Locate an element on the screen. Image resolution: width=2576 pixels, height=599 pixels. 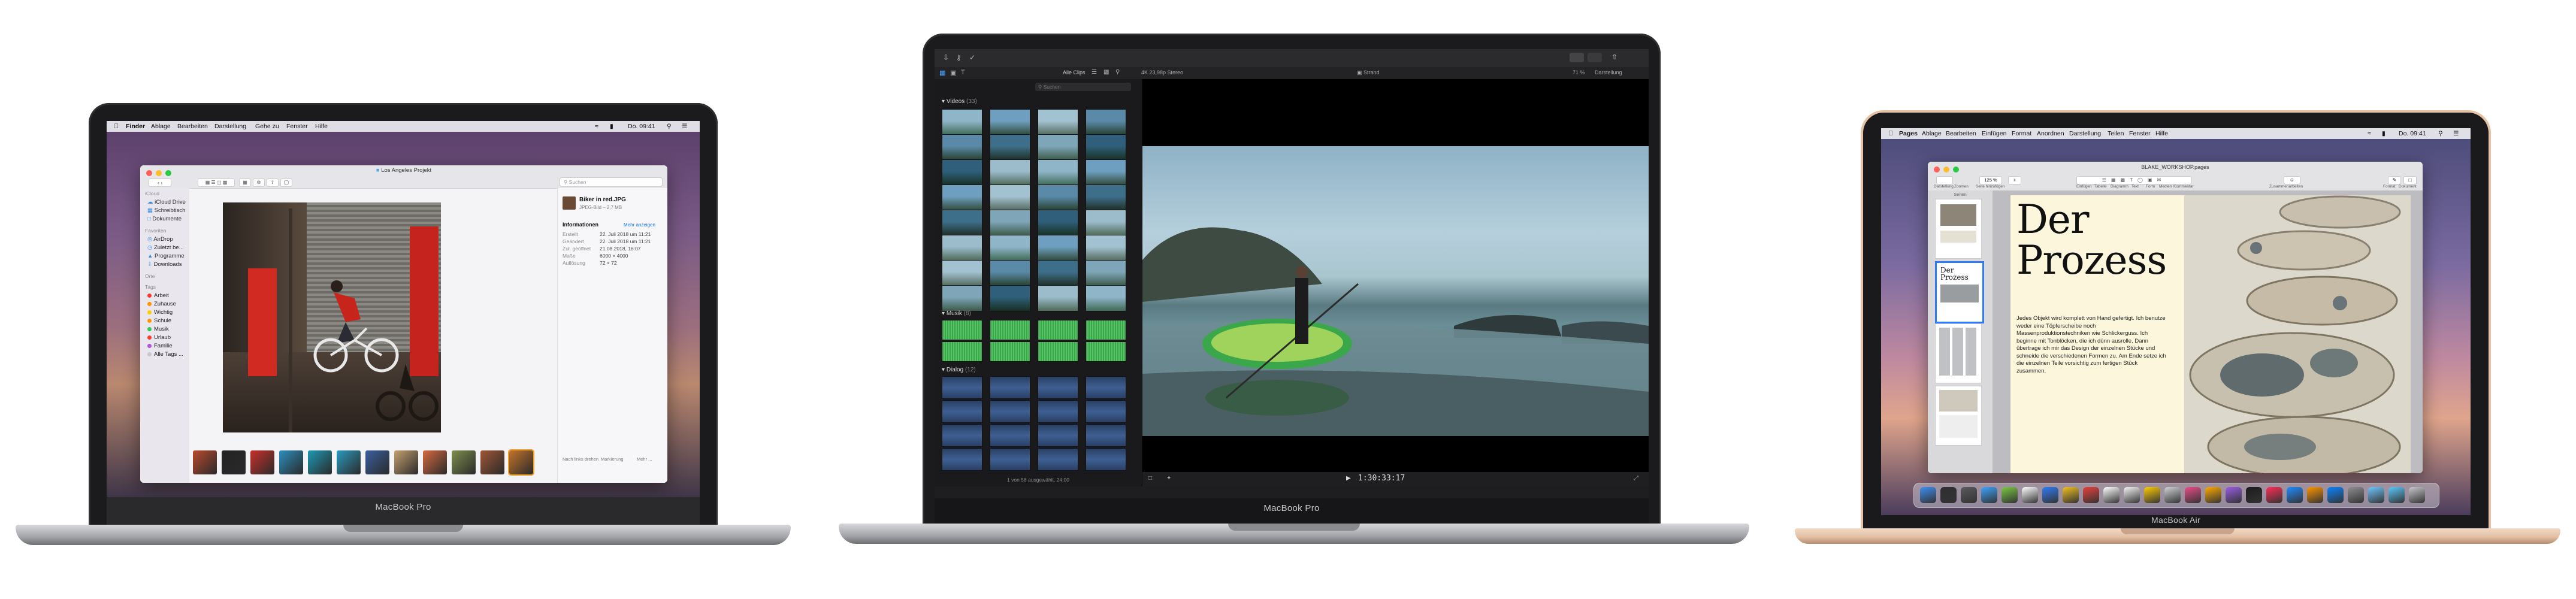
control-center-icon: ☰ is located at coordinates (684, 126).